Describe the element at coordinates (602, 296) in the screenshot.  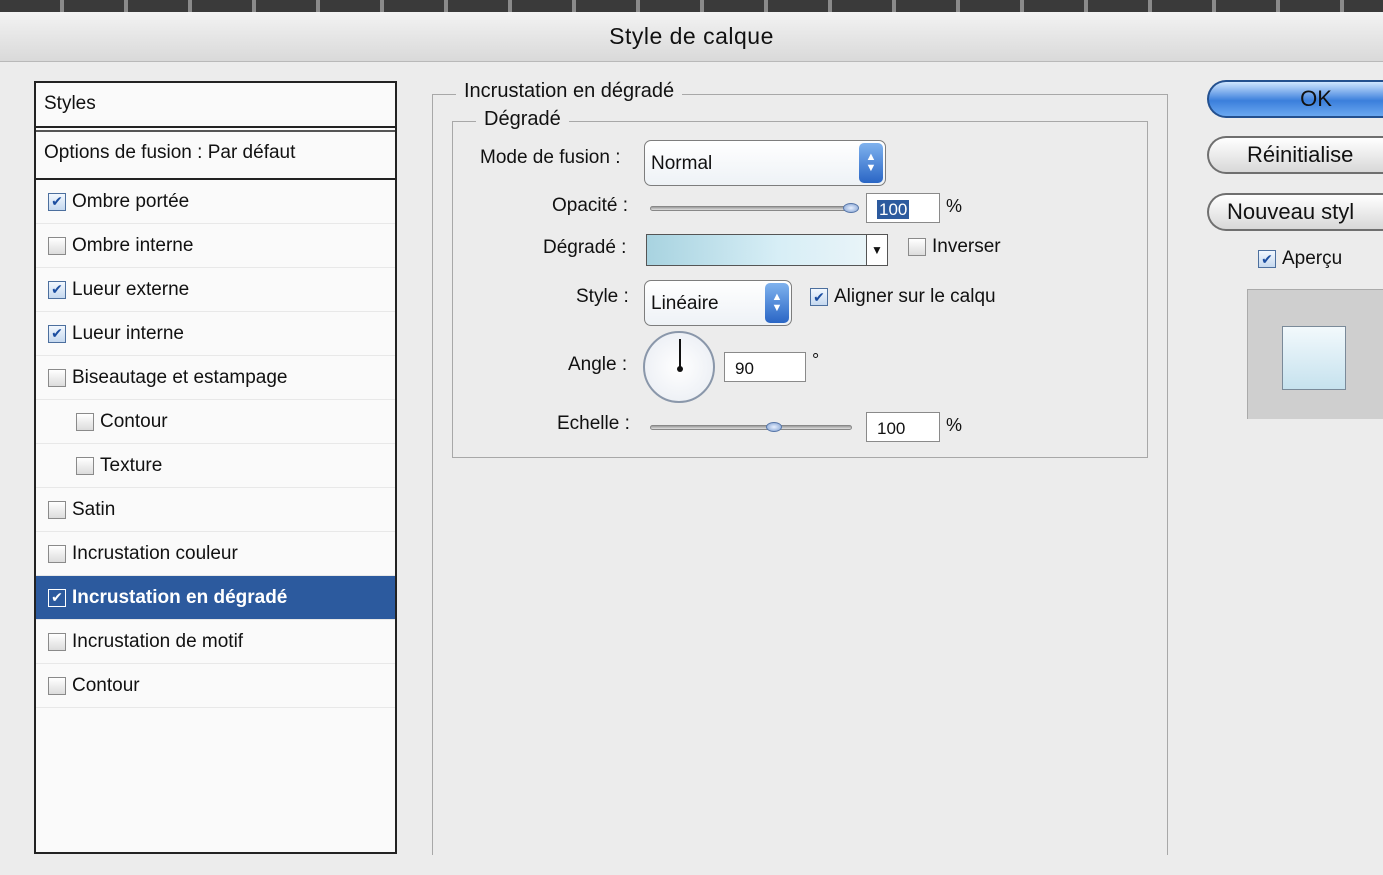
I see `style-label: Style :` at that location.